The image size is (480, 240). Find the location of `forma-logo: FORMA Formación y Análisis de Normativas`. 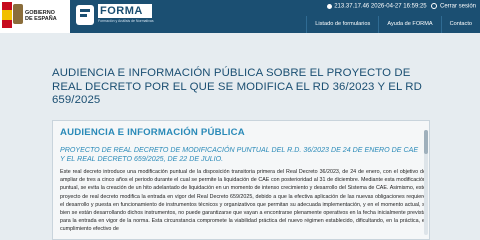

forma-logo: FORMA Formación y Análisis de Normativas is located at coordinates (115, 16).